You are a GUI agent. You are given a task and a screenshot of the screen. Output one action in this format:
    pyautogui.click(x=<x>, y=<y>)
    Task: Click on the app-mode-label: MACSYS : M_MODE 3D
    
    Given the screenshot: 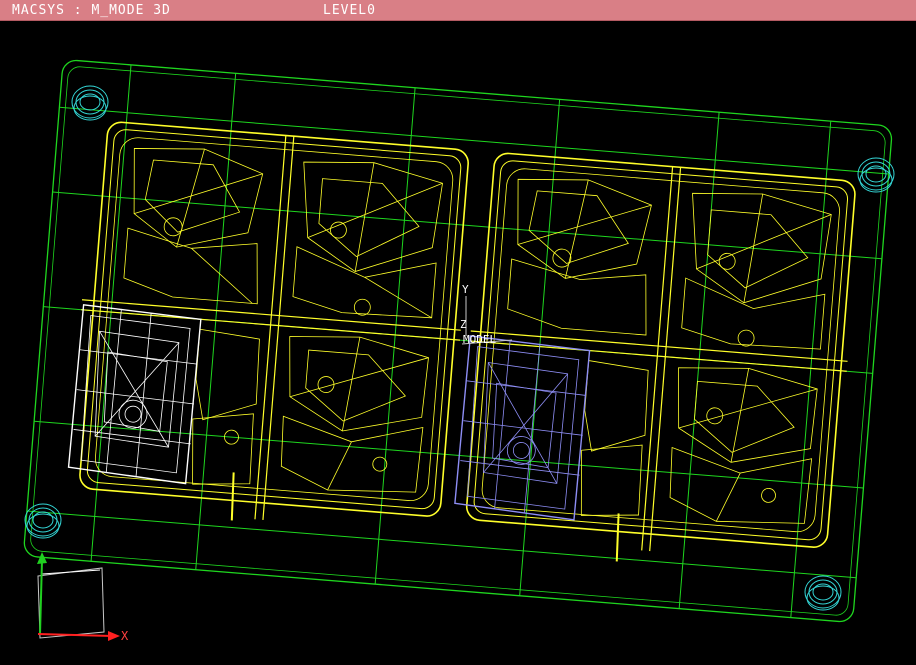 What is the action you would take?
    pyautogui.click(x=91, y=10)
    